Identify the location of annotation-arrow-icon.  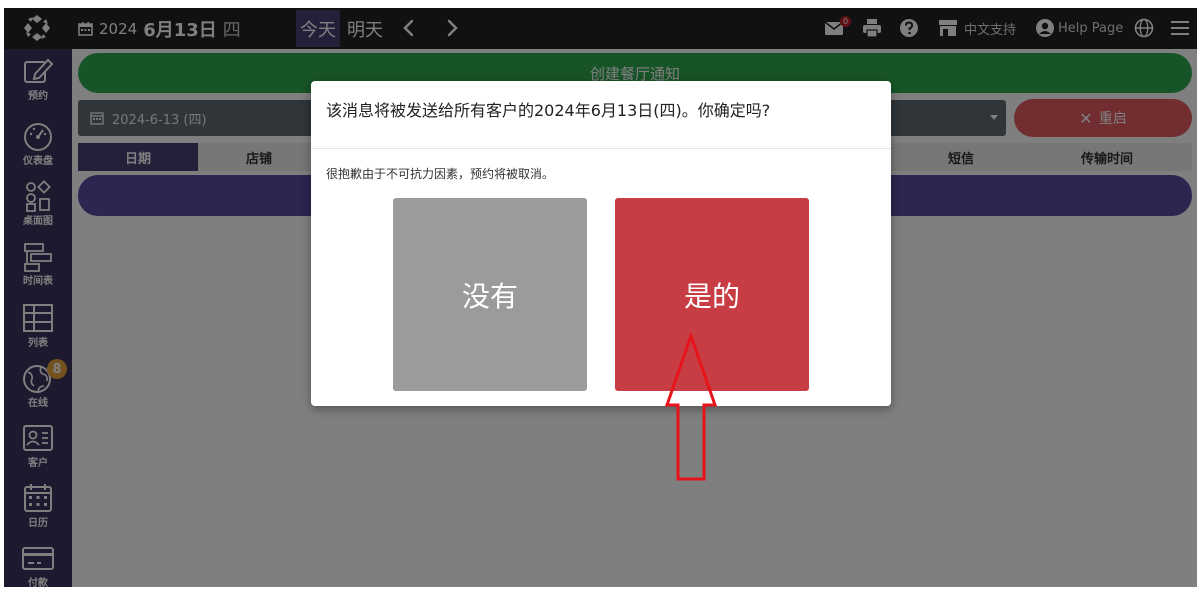
(691, 407).